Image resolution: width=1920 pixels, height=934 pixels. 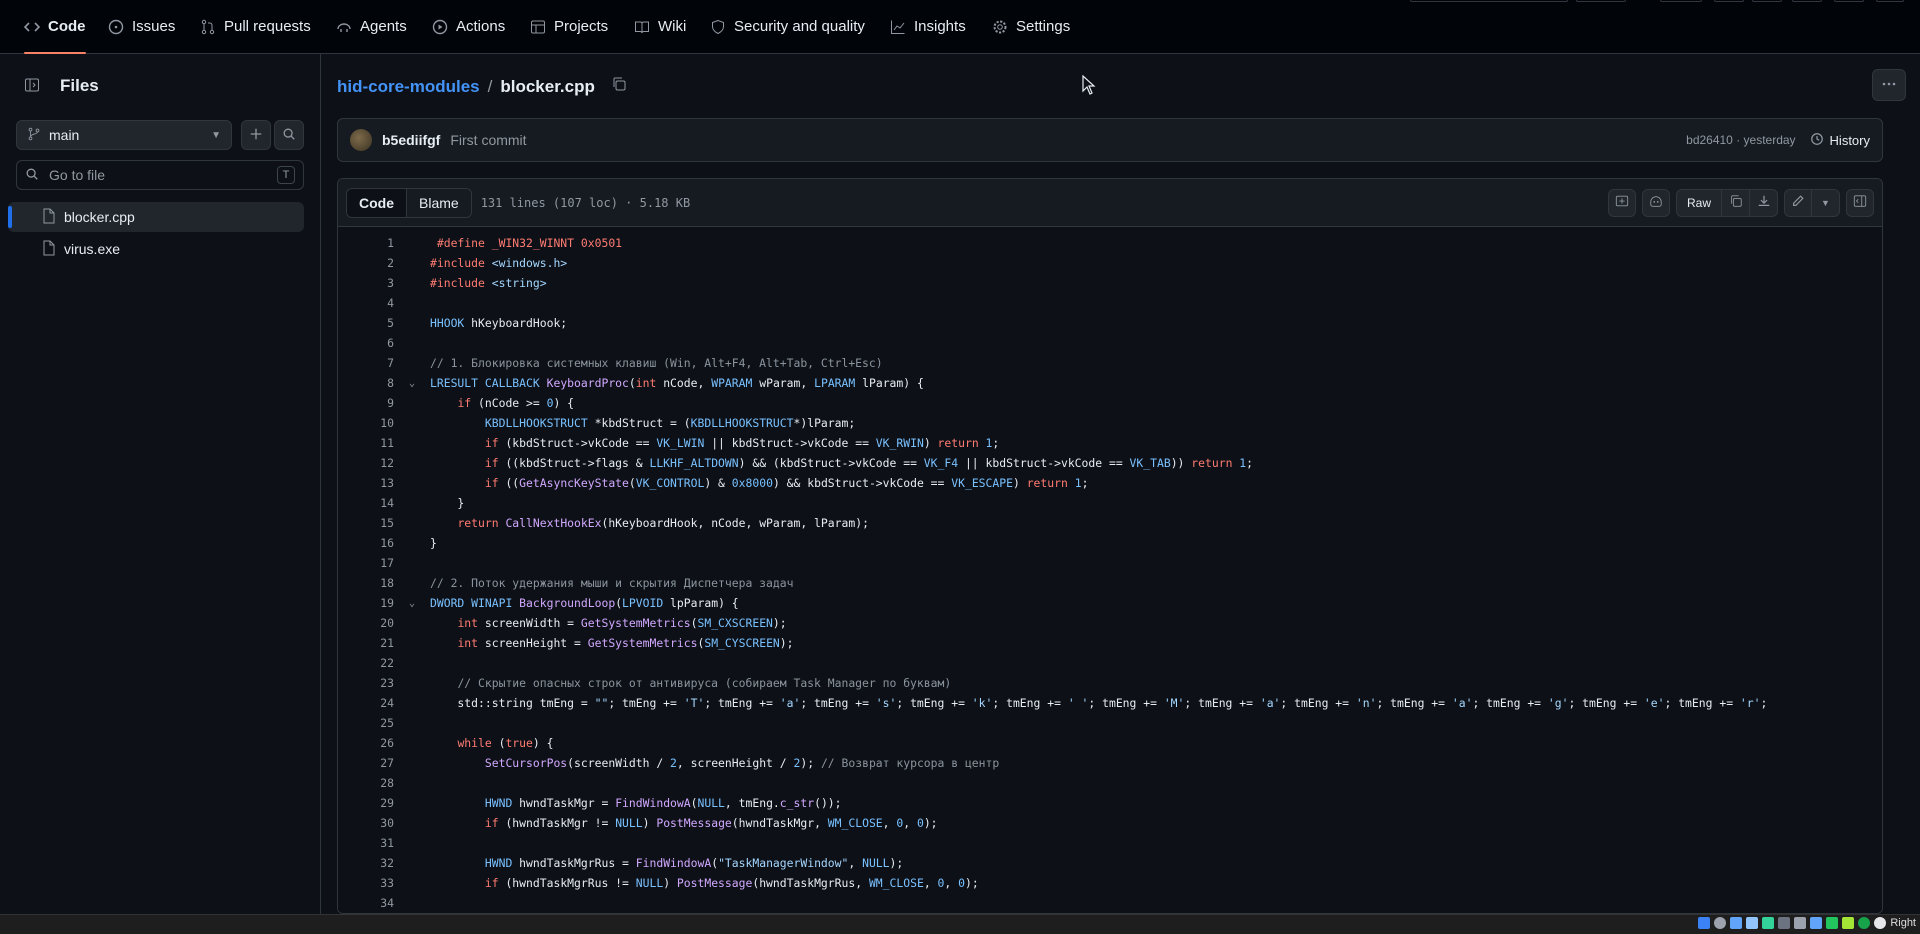 I want to click on line-number: 30, so click(x=366, y=823).